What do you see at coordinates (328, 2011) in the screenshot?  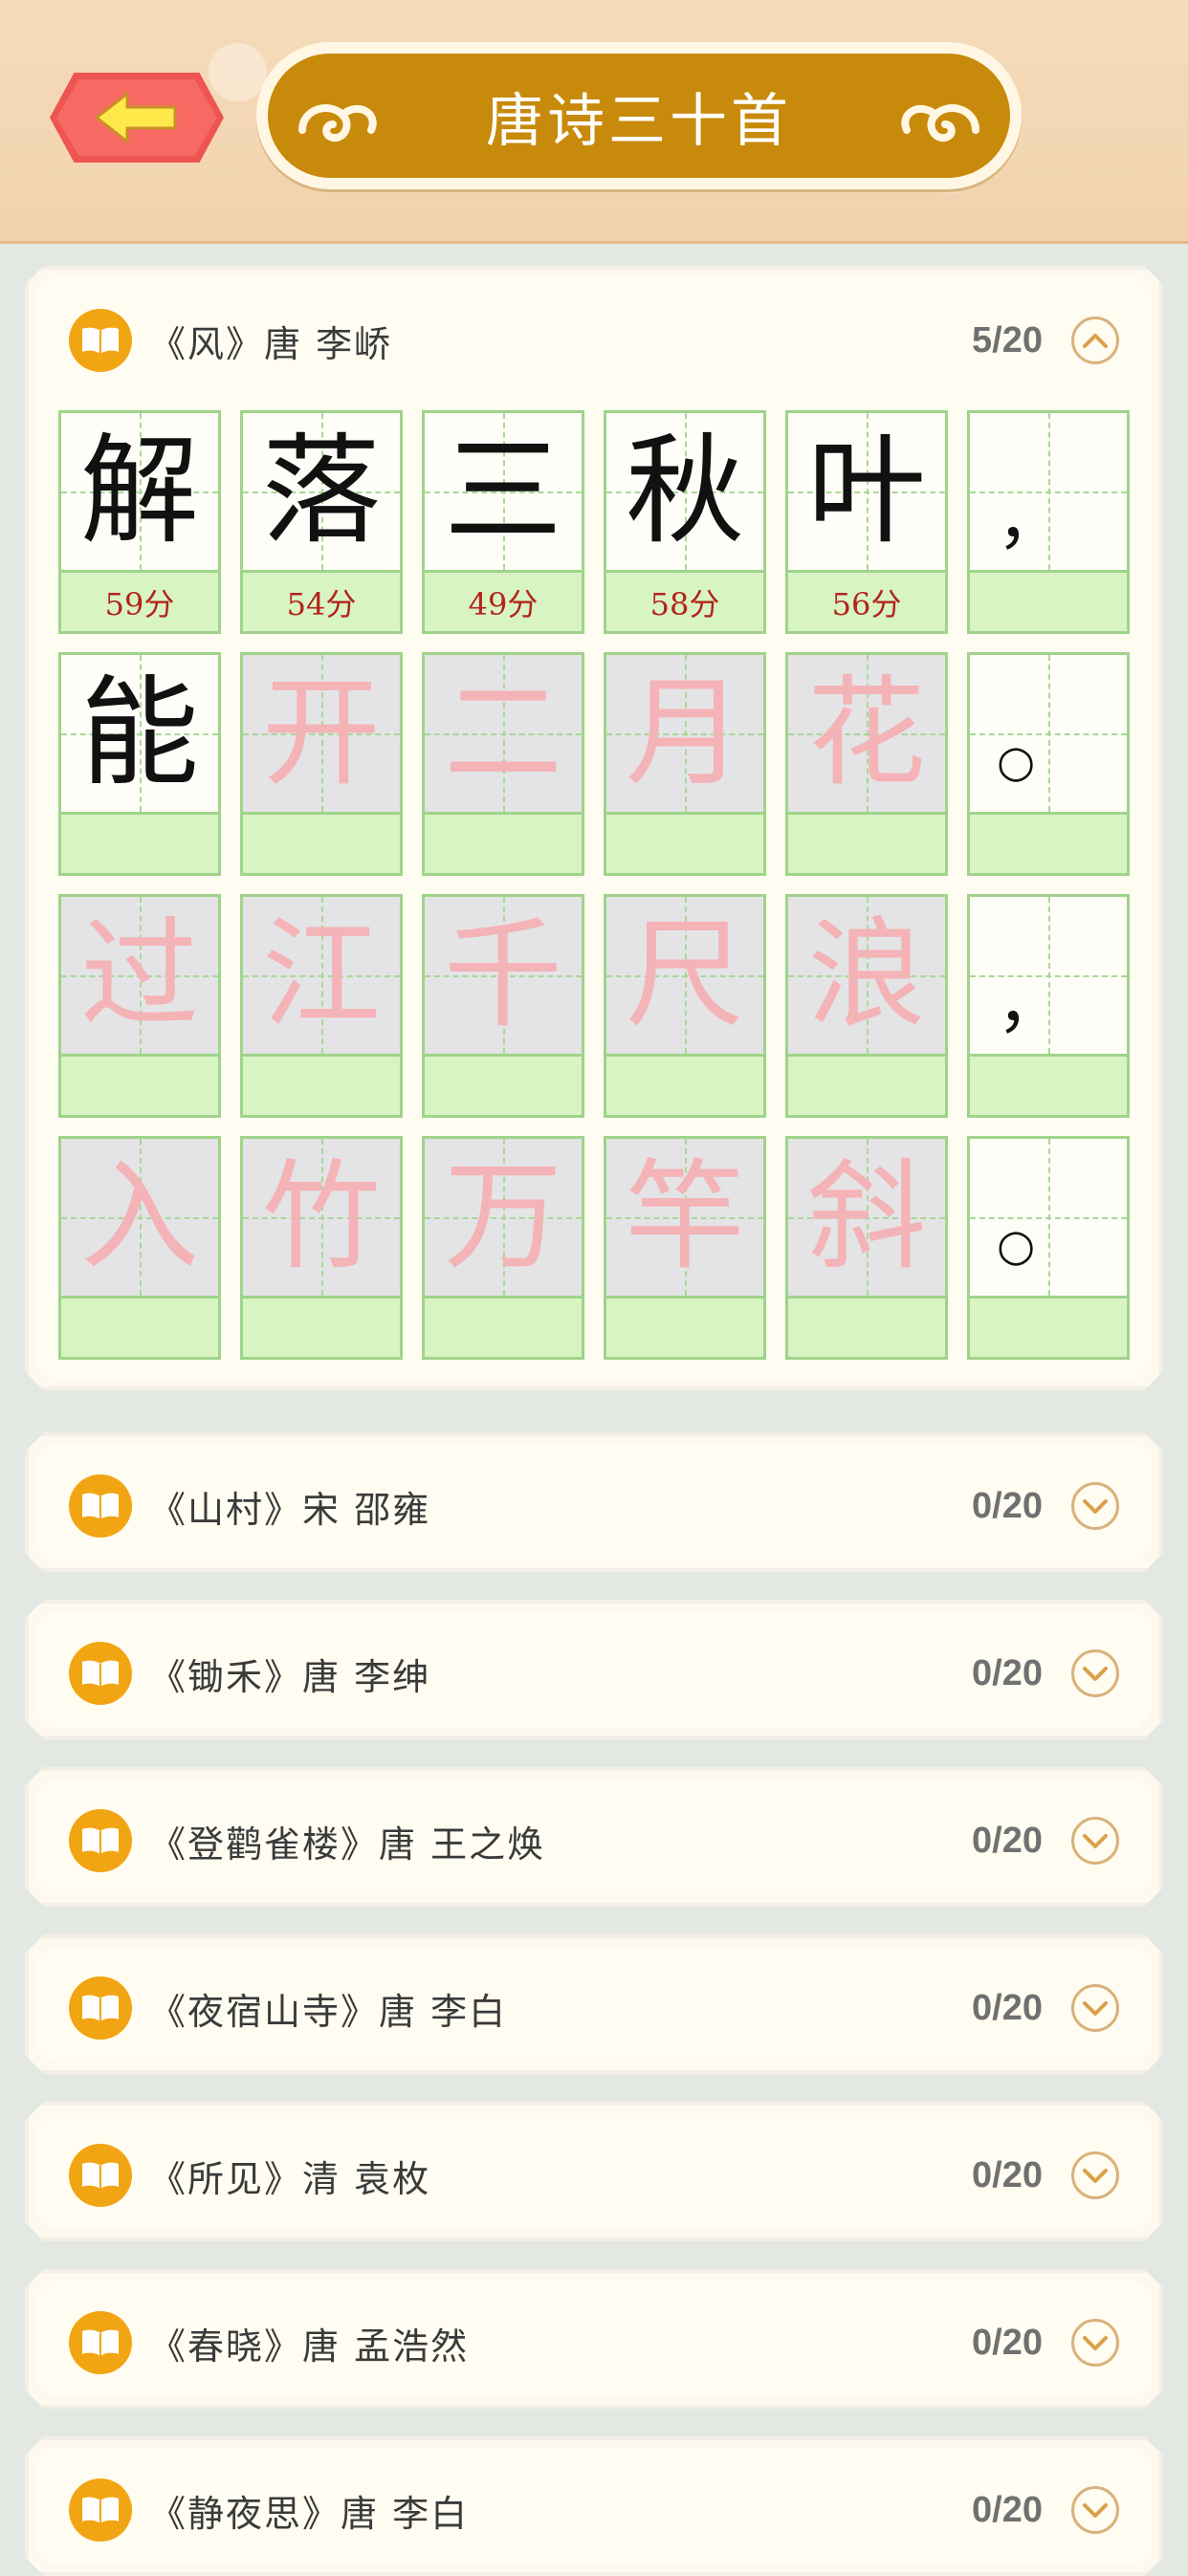 I see `poem-title: 《夜宿山寺》唐 李白` at bounding box center [328, 2011].